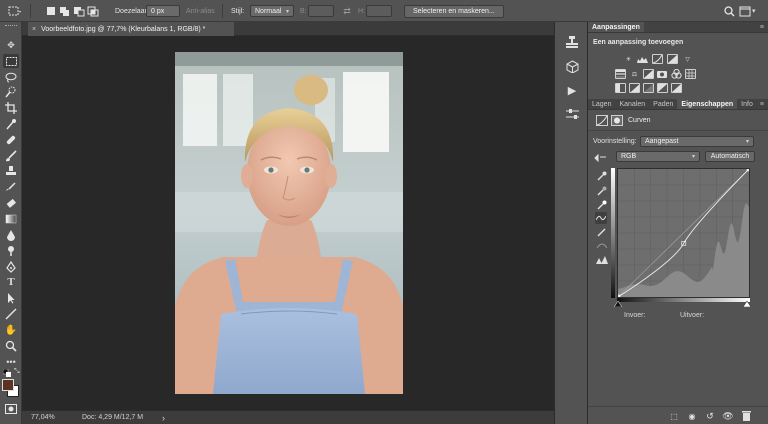 Image resolution: width=768 pixels, height=424 pixels. I want to click on swap-colors-button: ⤡, so click(17, 372).